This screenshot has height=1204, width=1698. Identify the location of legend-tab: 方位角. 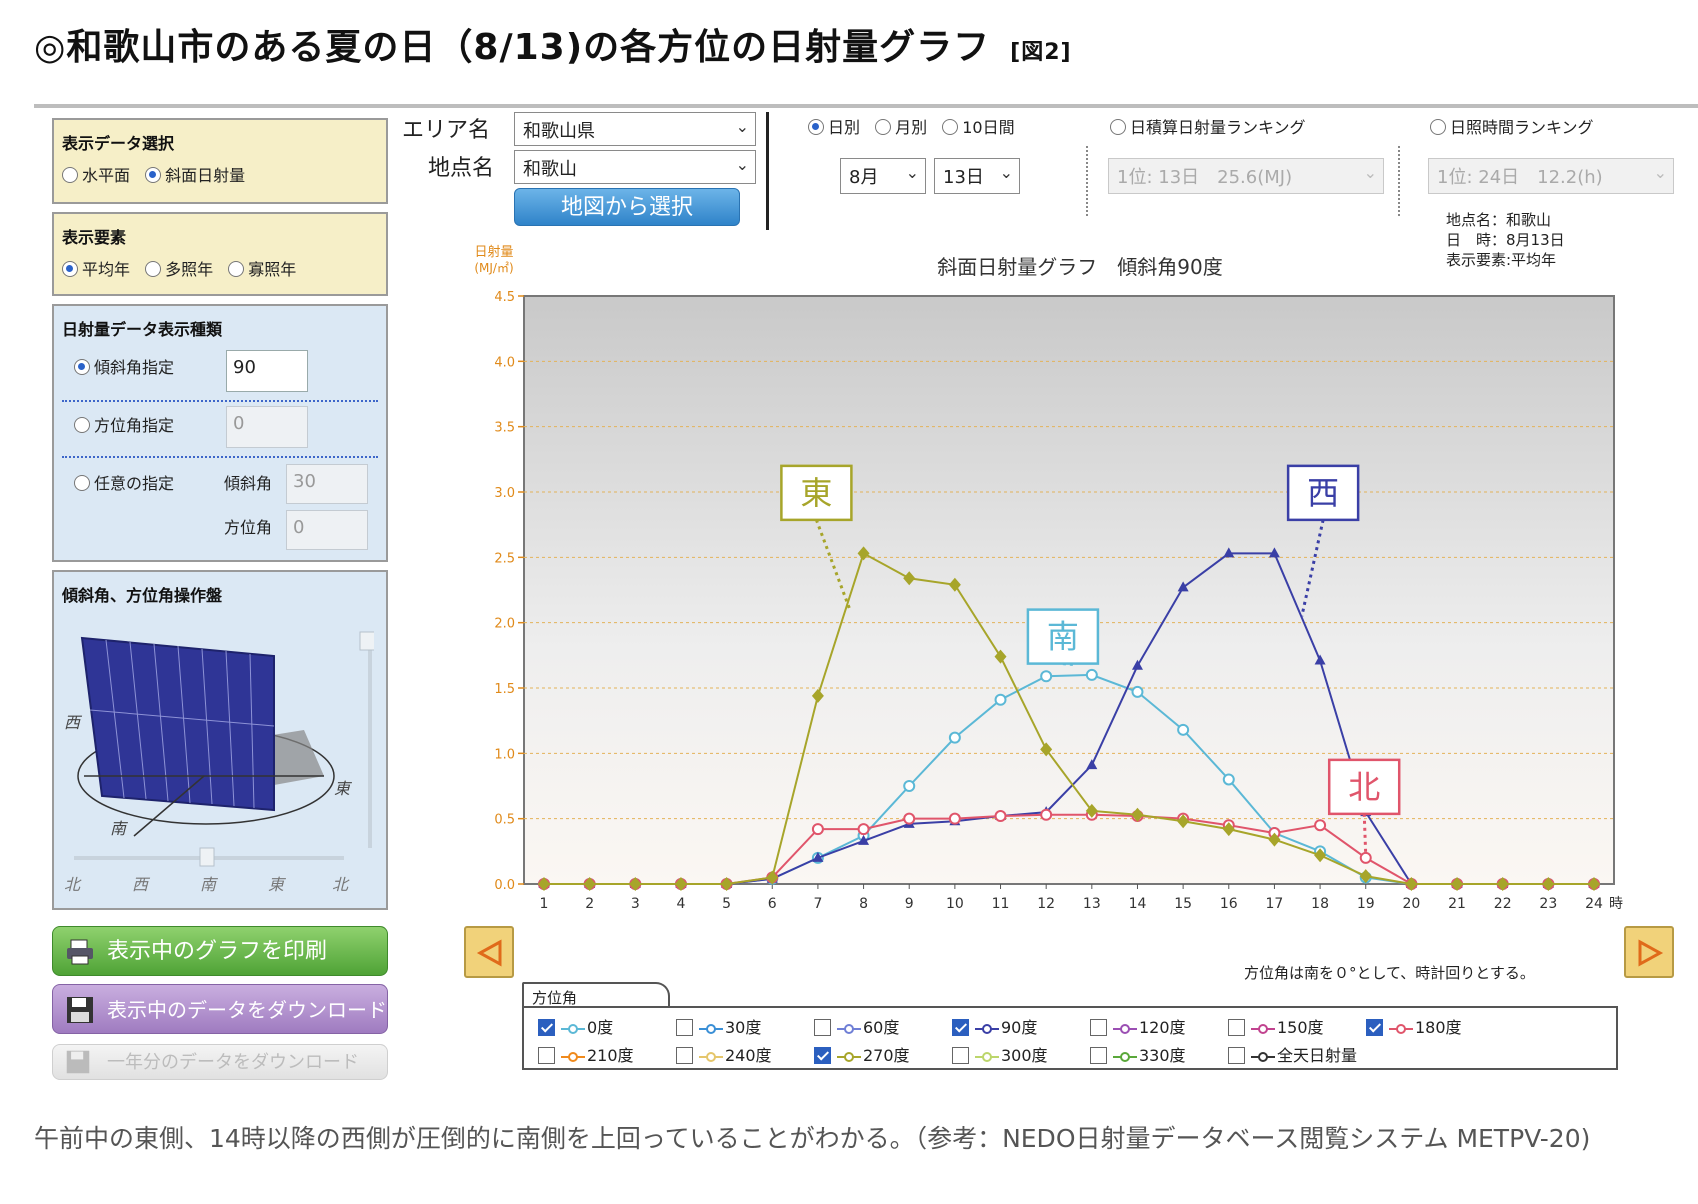
(596, 995).